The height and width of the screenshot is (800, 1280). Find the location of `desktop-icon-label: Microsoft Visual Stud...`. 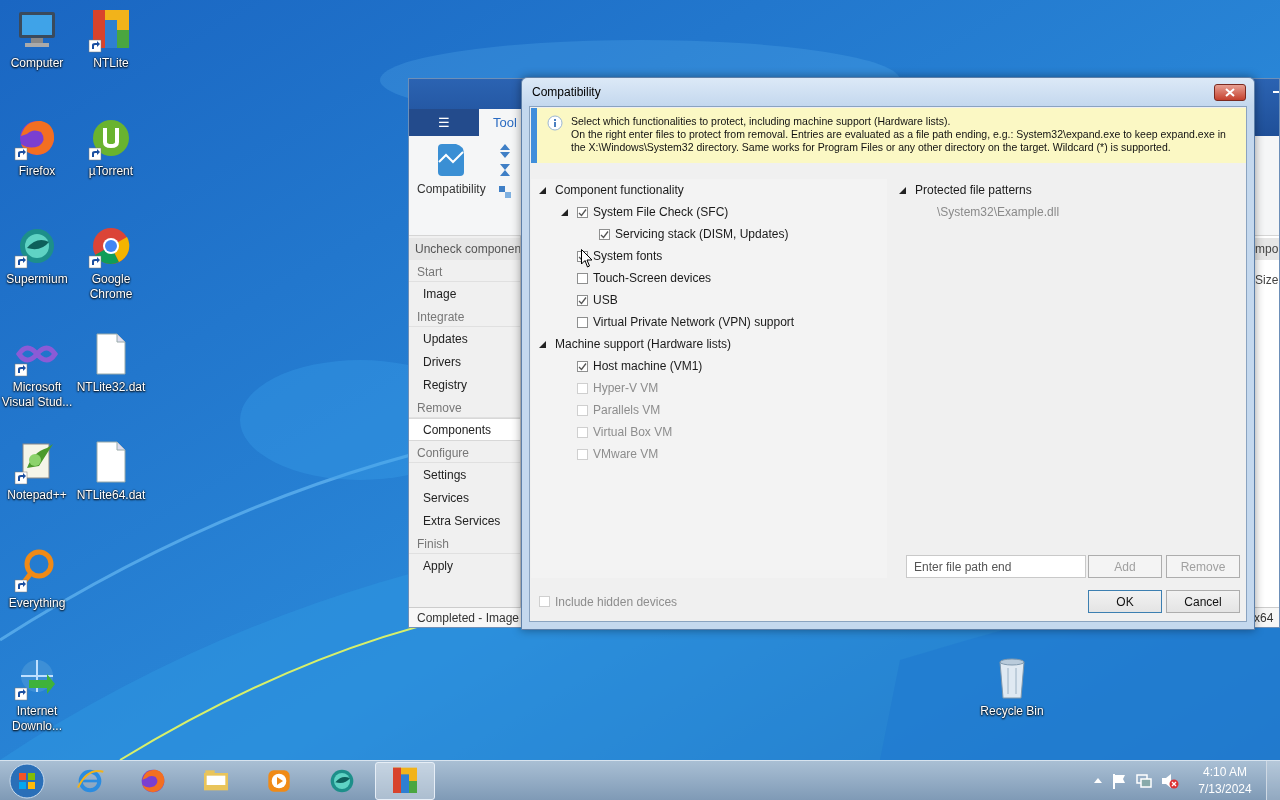

desktop-icon-label: Microsoft Visual Stud... is located at coordinates (37, 395).